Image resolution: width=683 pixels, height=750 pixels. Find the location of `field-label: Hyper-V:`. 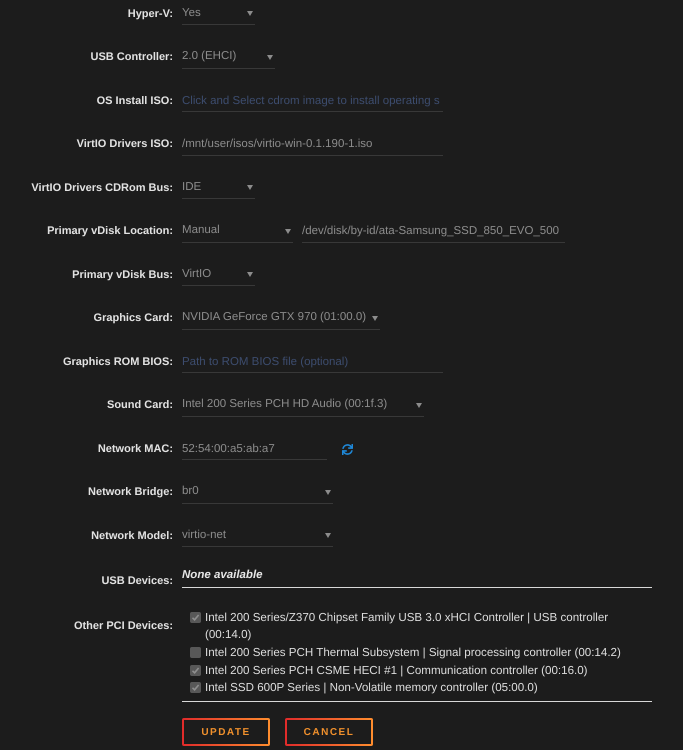

field-label: Hyper-V: is located at coordinates (149, 14).